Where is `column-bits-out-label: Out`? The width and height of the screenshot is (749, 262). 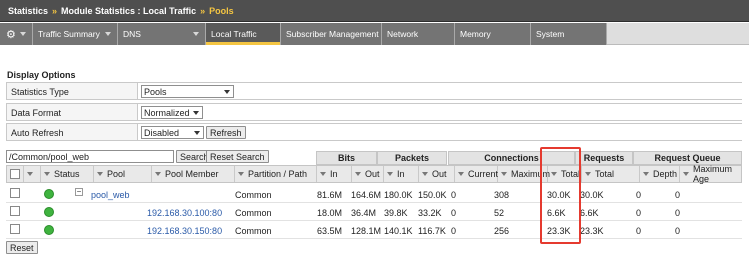
column-bits-out-label: Out is located at coordinates (372, 174).